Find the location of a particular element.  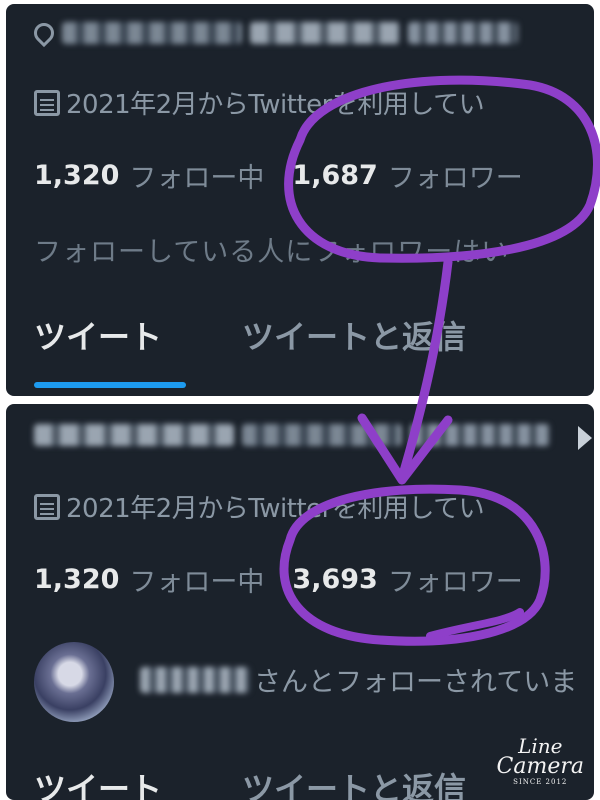

watermark-line-1: Line is located at coordinates (540, 746).